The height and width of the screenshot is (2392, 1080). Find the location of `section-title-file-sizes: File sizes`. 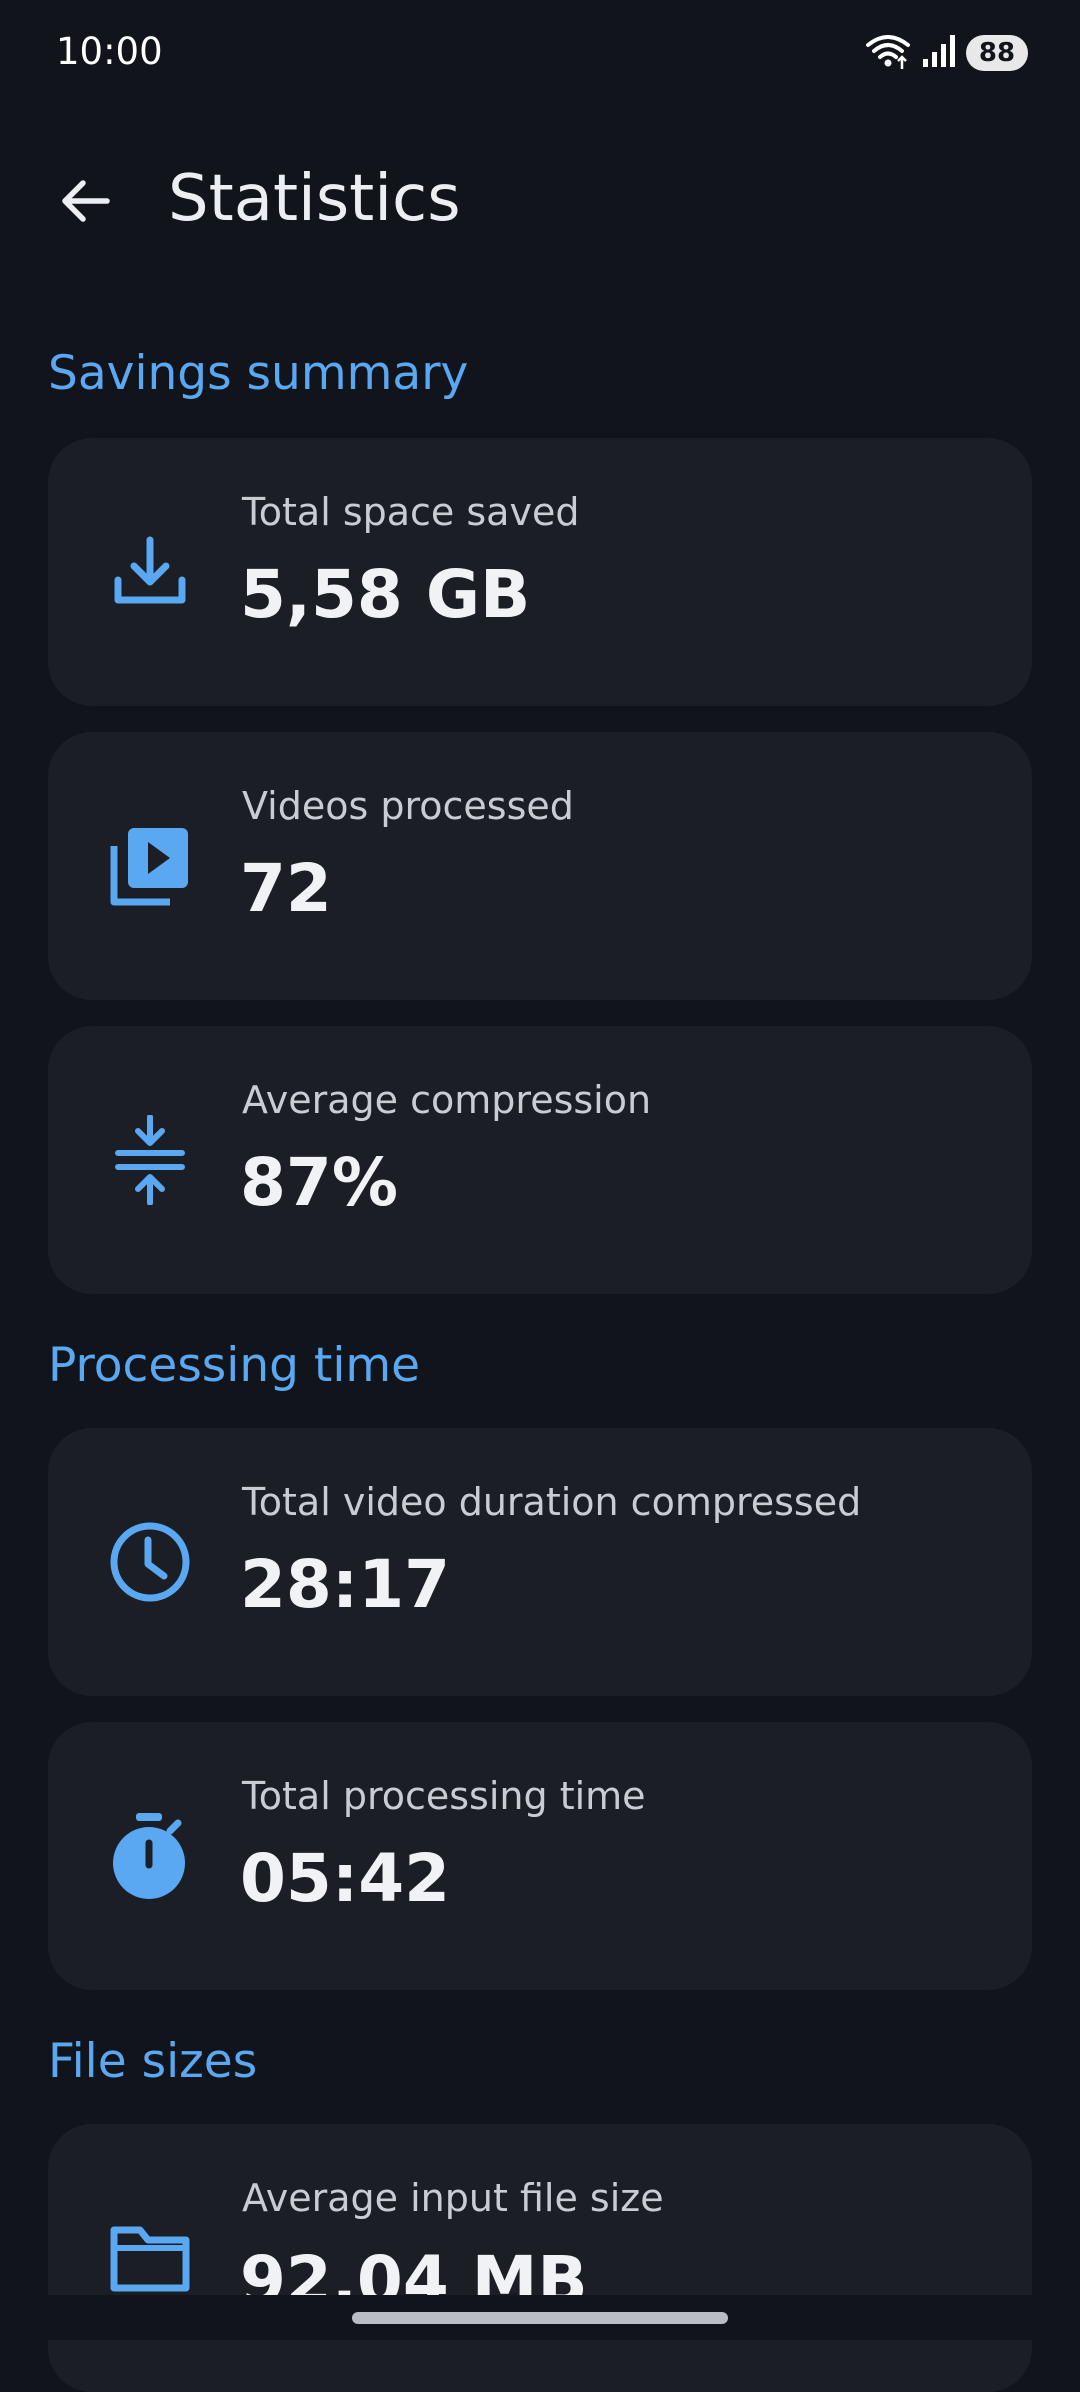

section-title-file-sizes: File sizes is located at coordinates (153, 2061).